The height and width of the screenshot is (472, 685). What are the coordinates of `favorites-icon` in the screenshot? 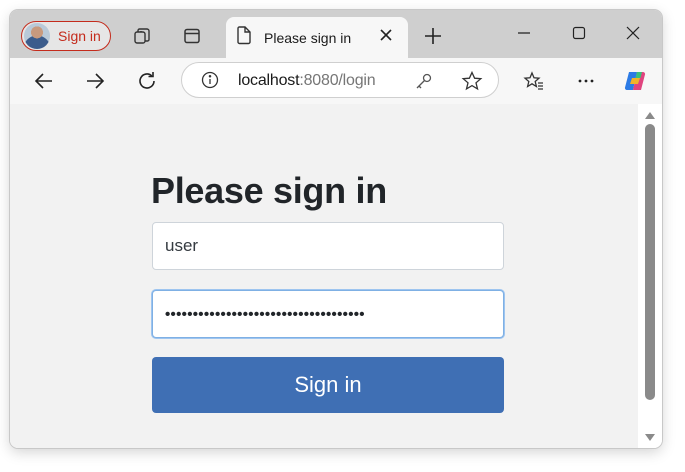 It's located at (534, 81).